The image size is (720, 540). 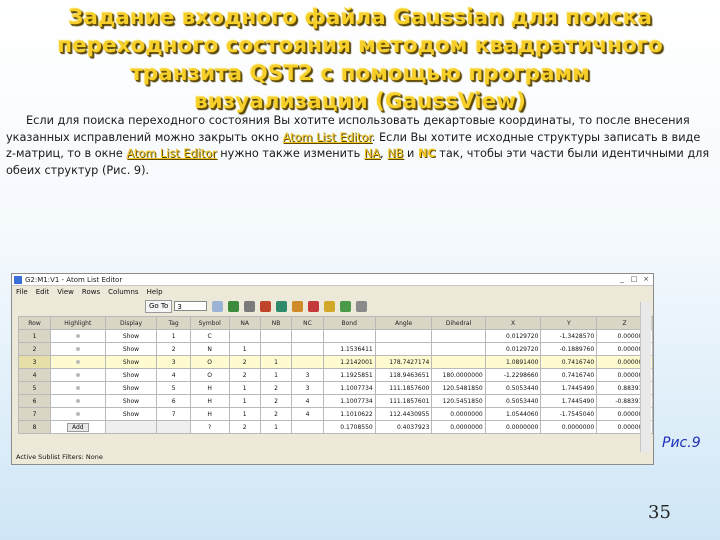 What do you see at coordinates (209, 427) in the screenshot?
I see `grid-cell: ?` at bounding box center [209, 427].